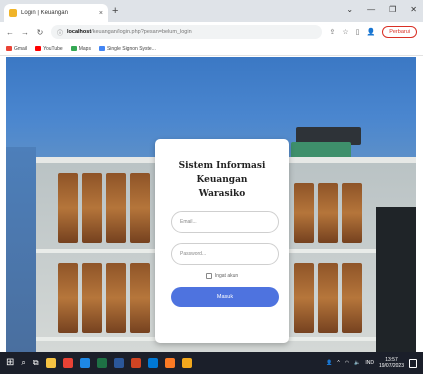 The image size is (423, 374). Describe the element at coordinates (208, 276) in the screenshot. I see `remember-checkbox` at that location.